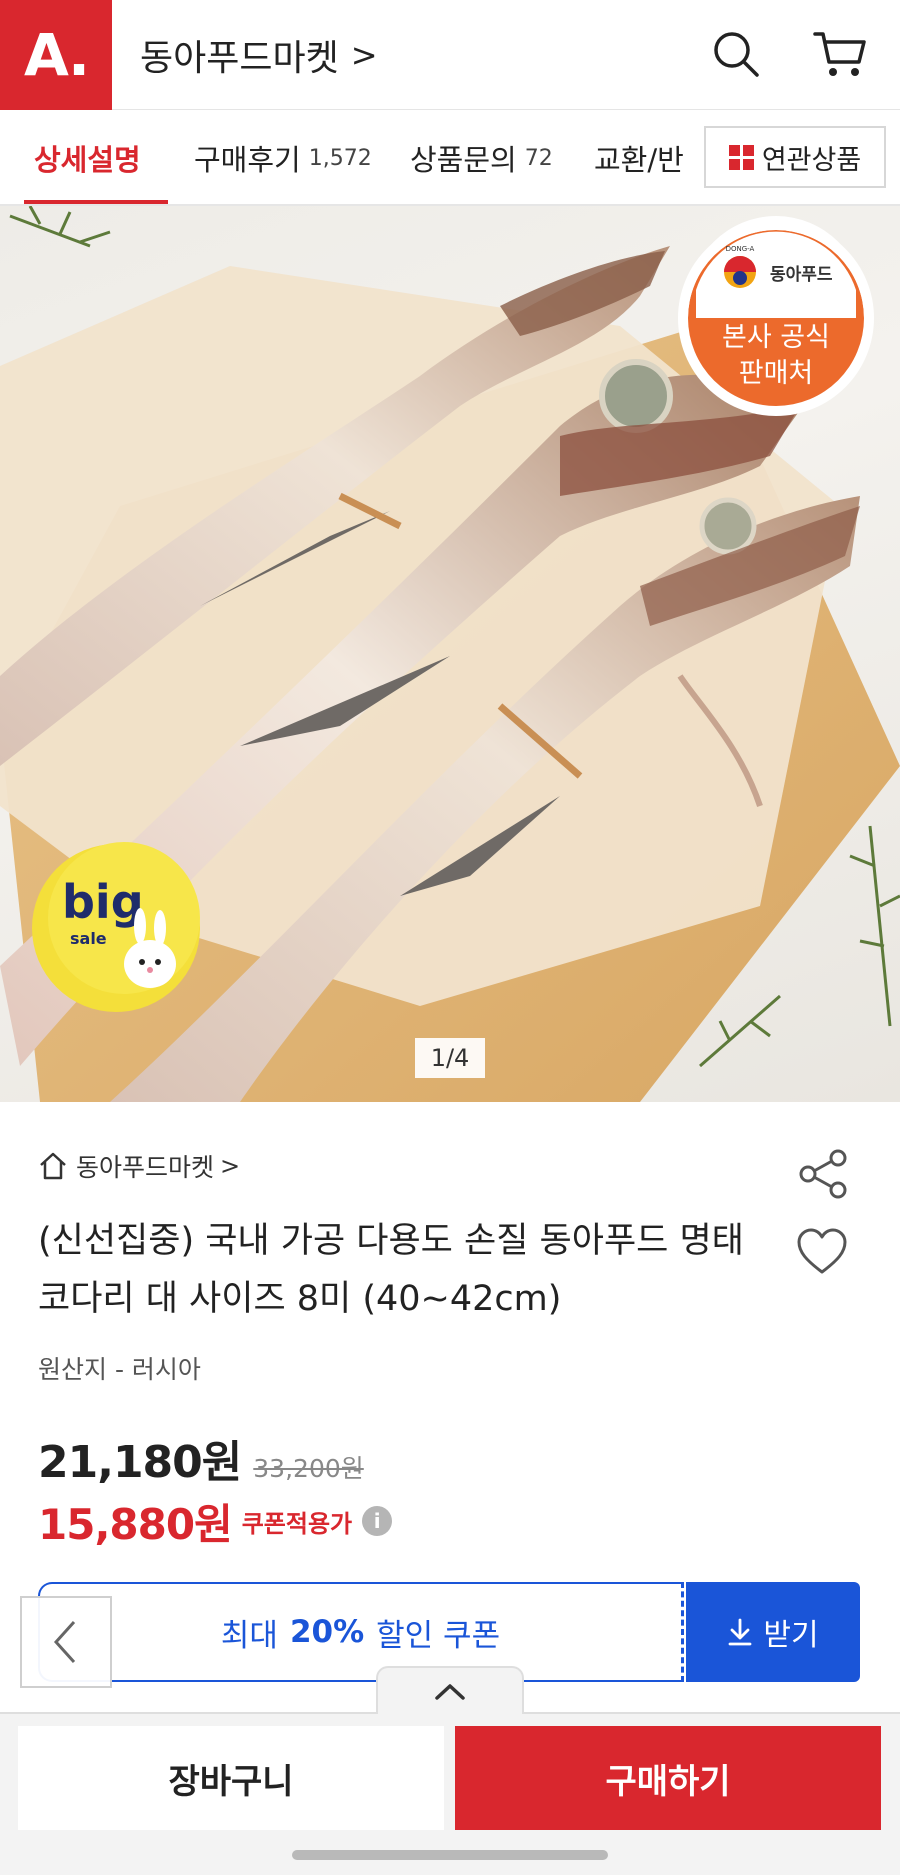 This screenshot has width=900, height=1875. What do you see at coordinates (88, 938) in the screenshot?
I see `svg-text: sale` at bounding box center [88, 938].